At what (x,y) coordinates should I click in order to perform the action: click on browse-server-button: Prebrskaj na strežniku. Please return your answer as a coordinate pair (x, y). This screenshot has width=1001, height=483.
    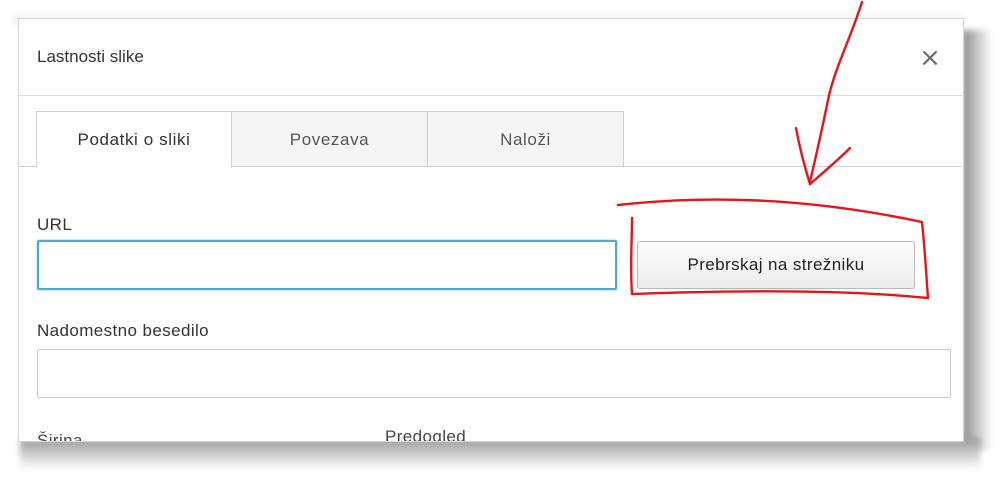
    Looking at the image, I should click on (776, 265).